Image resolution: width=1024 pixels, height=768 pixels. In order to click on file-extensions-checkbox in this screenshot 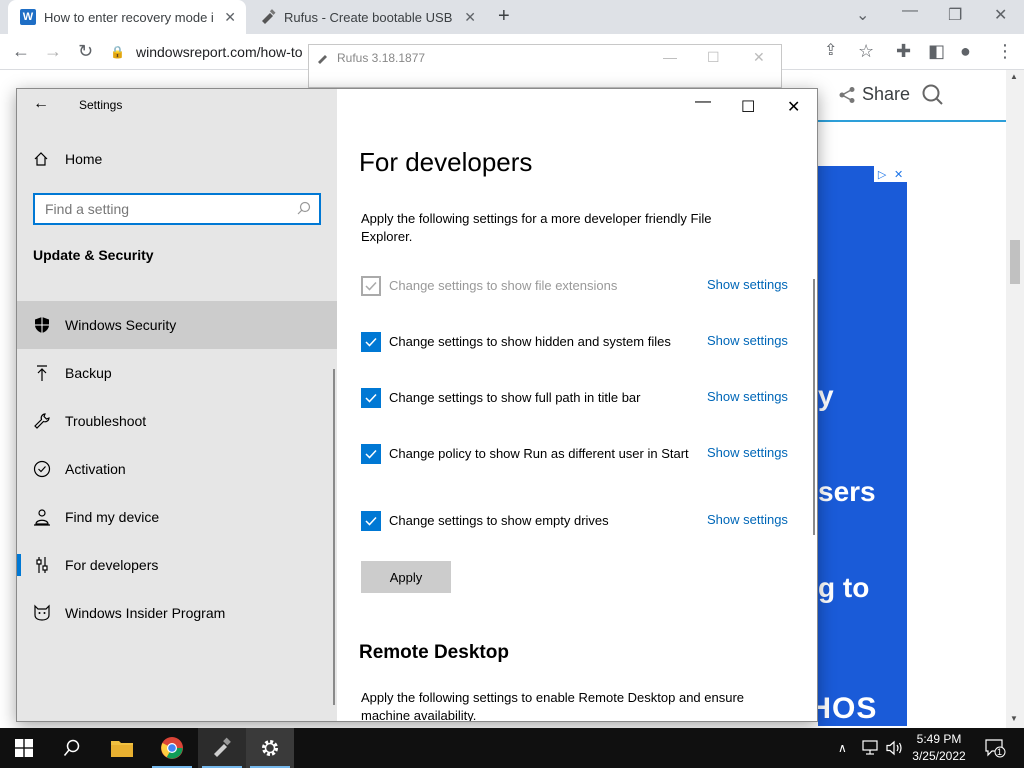, I will do `click(371, 286)`.